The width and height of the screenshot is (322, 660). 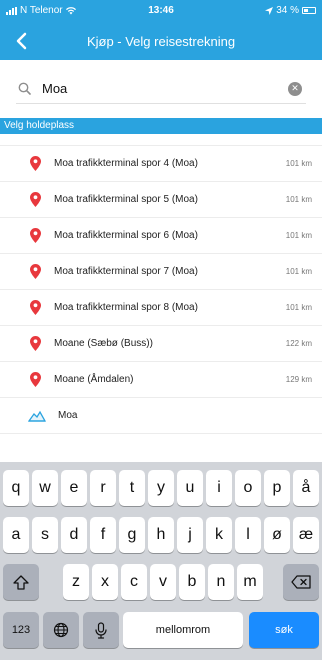 I want to click on status-right: 34 %, so click(x=290, y=10).